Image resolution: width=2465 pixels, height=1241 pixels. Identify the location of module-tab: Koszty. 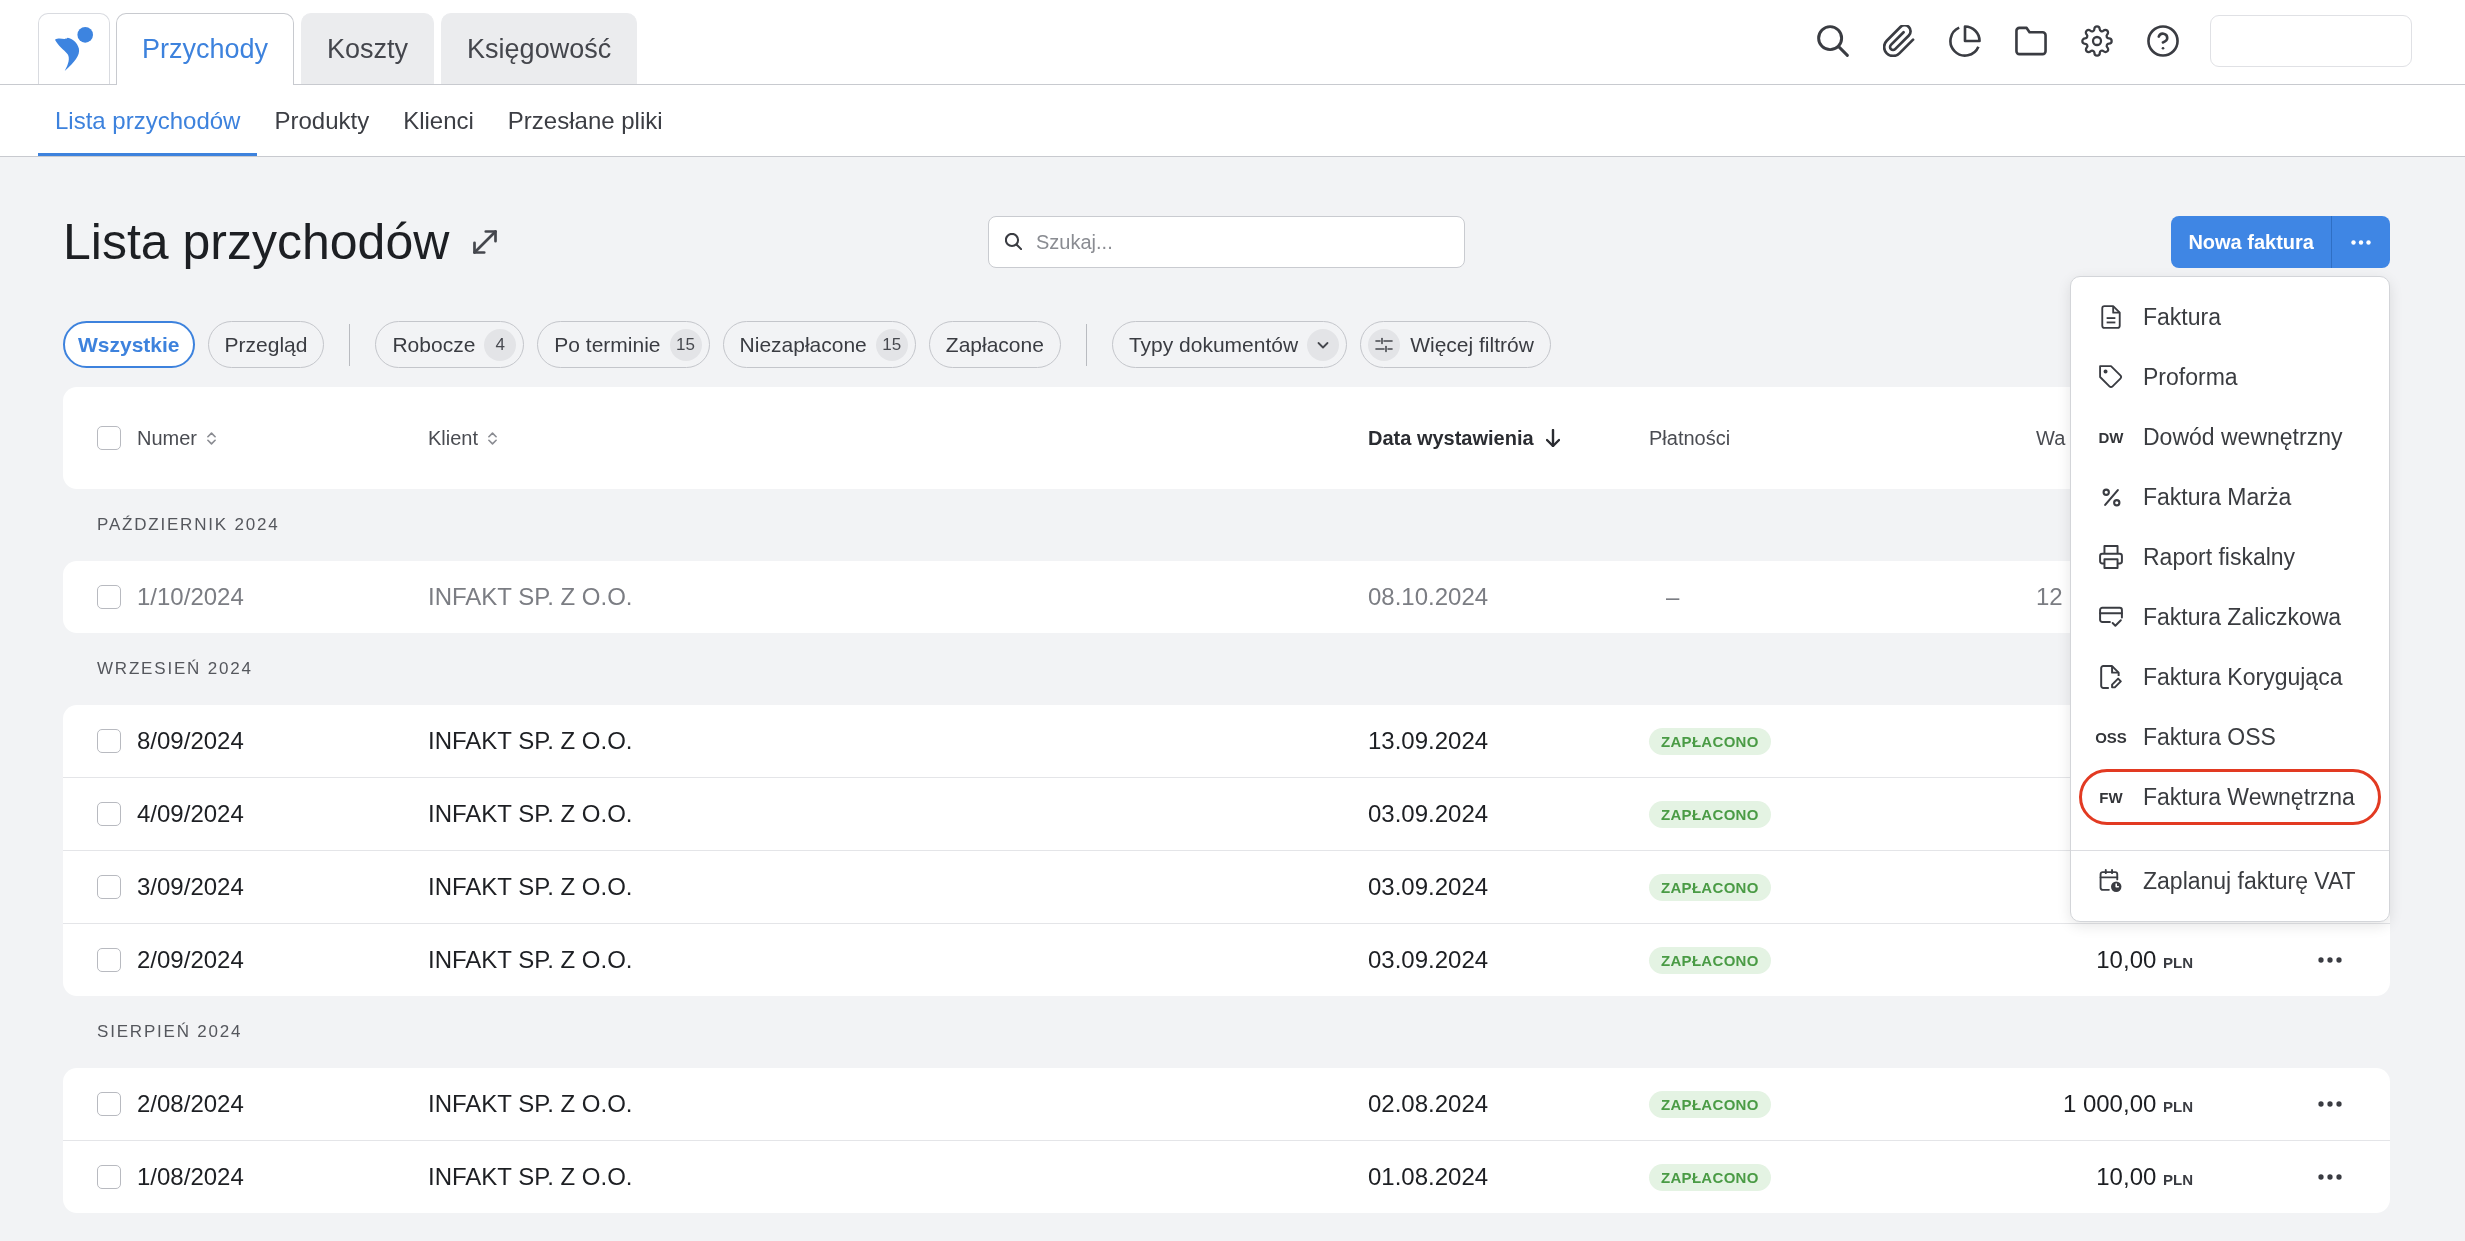
(368, 48).